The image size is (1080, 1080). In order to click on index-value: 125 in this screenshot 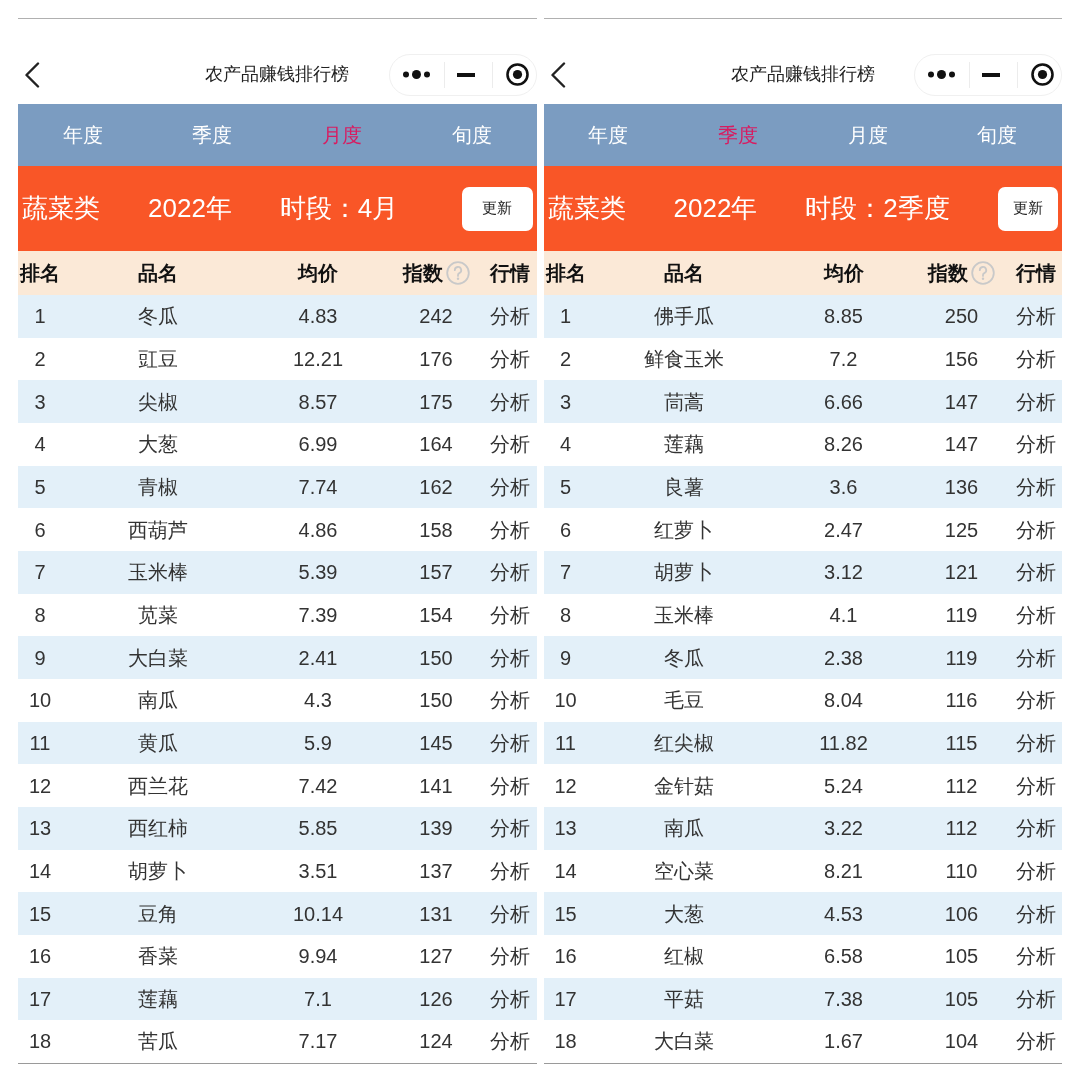, I will do `click(961, 529)`.